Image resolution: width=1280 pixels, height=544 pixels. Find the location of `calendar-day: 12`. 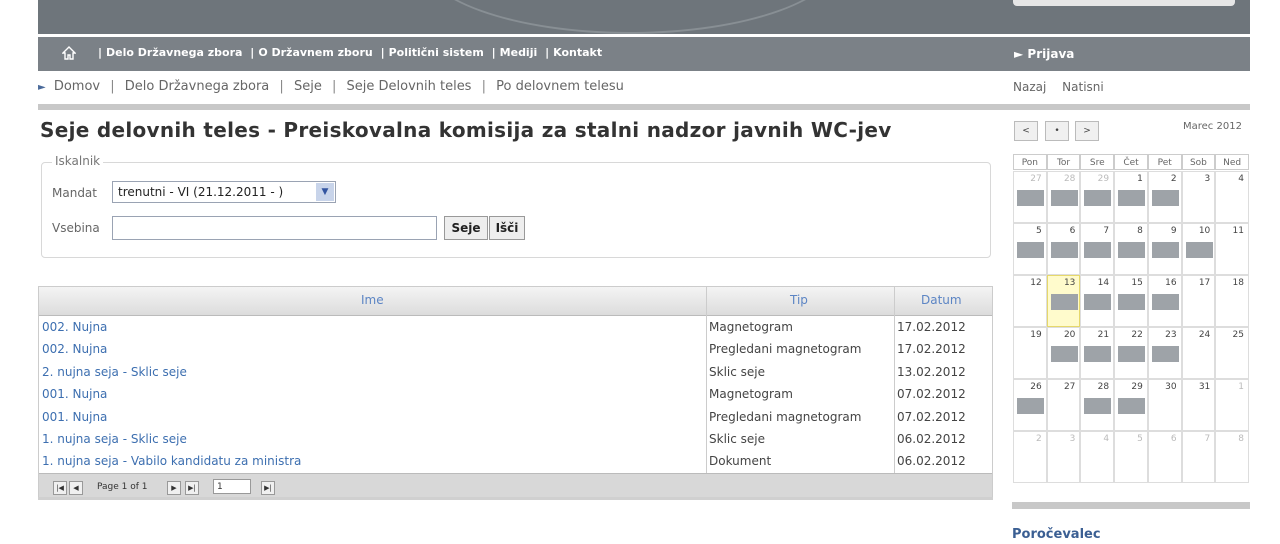

calendar-day: 12 is located at coordinates (1030, 301).